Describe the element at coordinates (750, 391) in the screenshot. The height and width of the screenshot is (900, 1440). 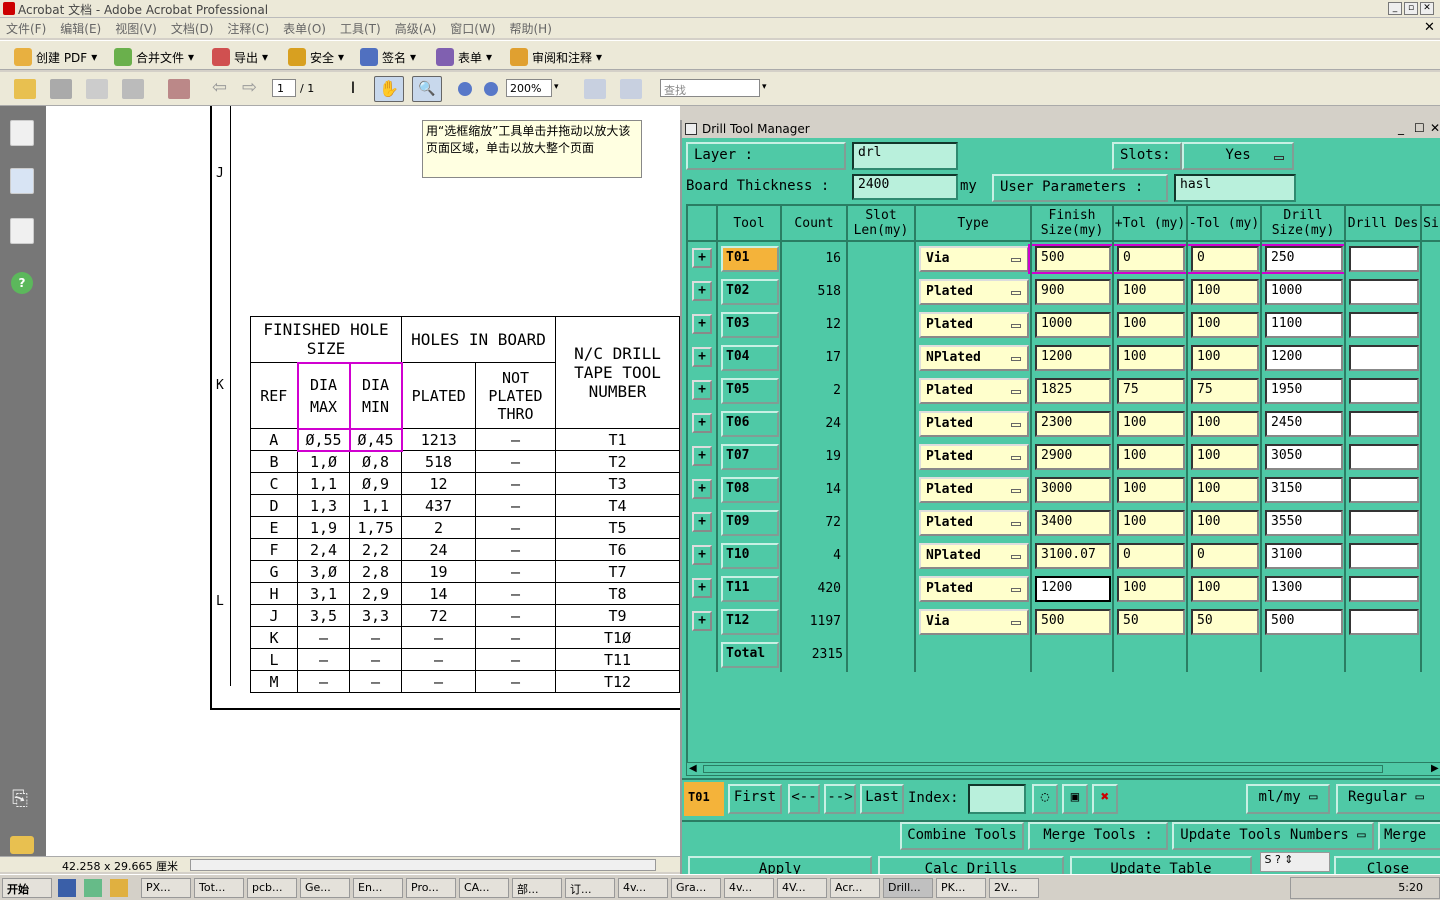
I see `tool-button: T05` at that location.